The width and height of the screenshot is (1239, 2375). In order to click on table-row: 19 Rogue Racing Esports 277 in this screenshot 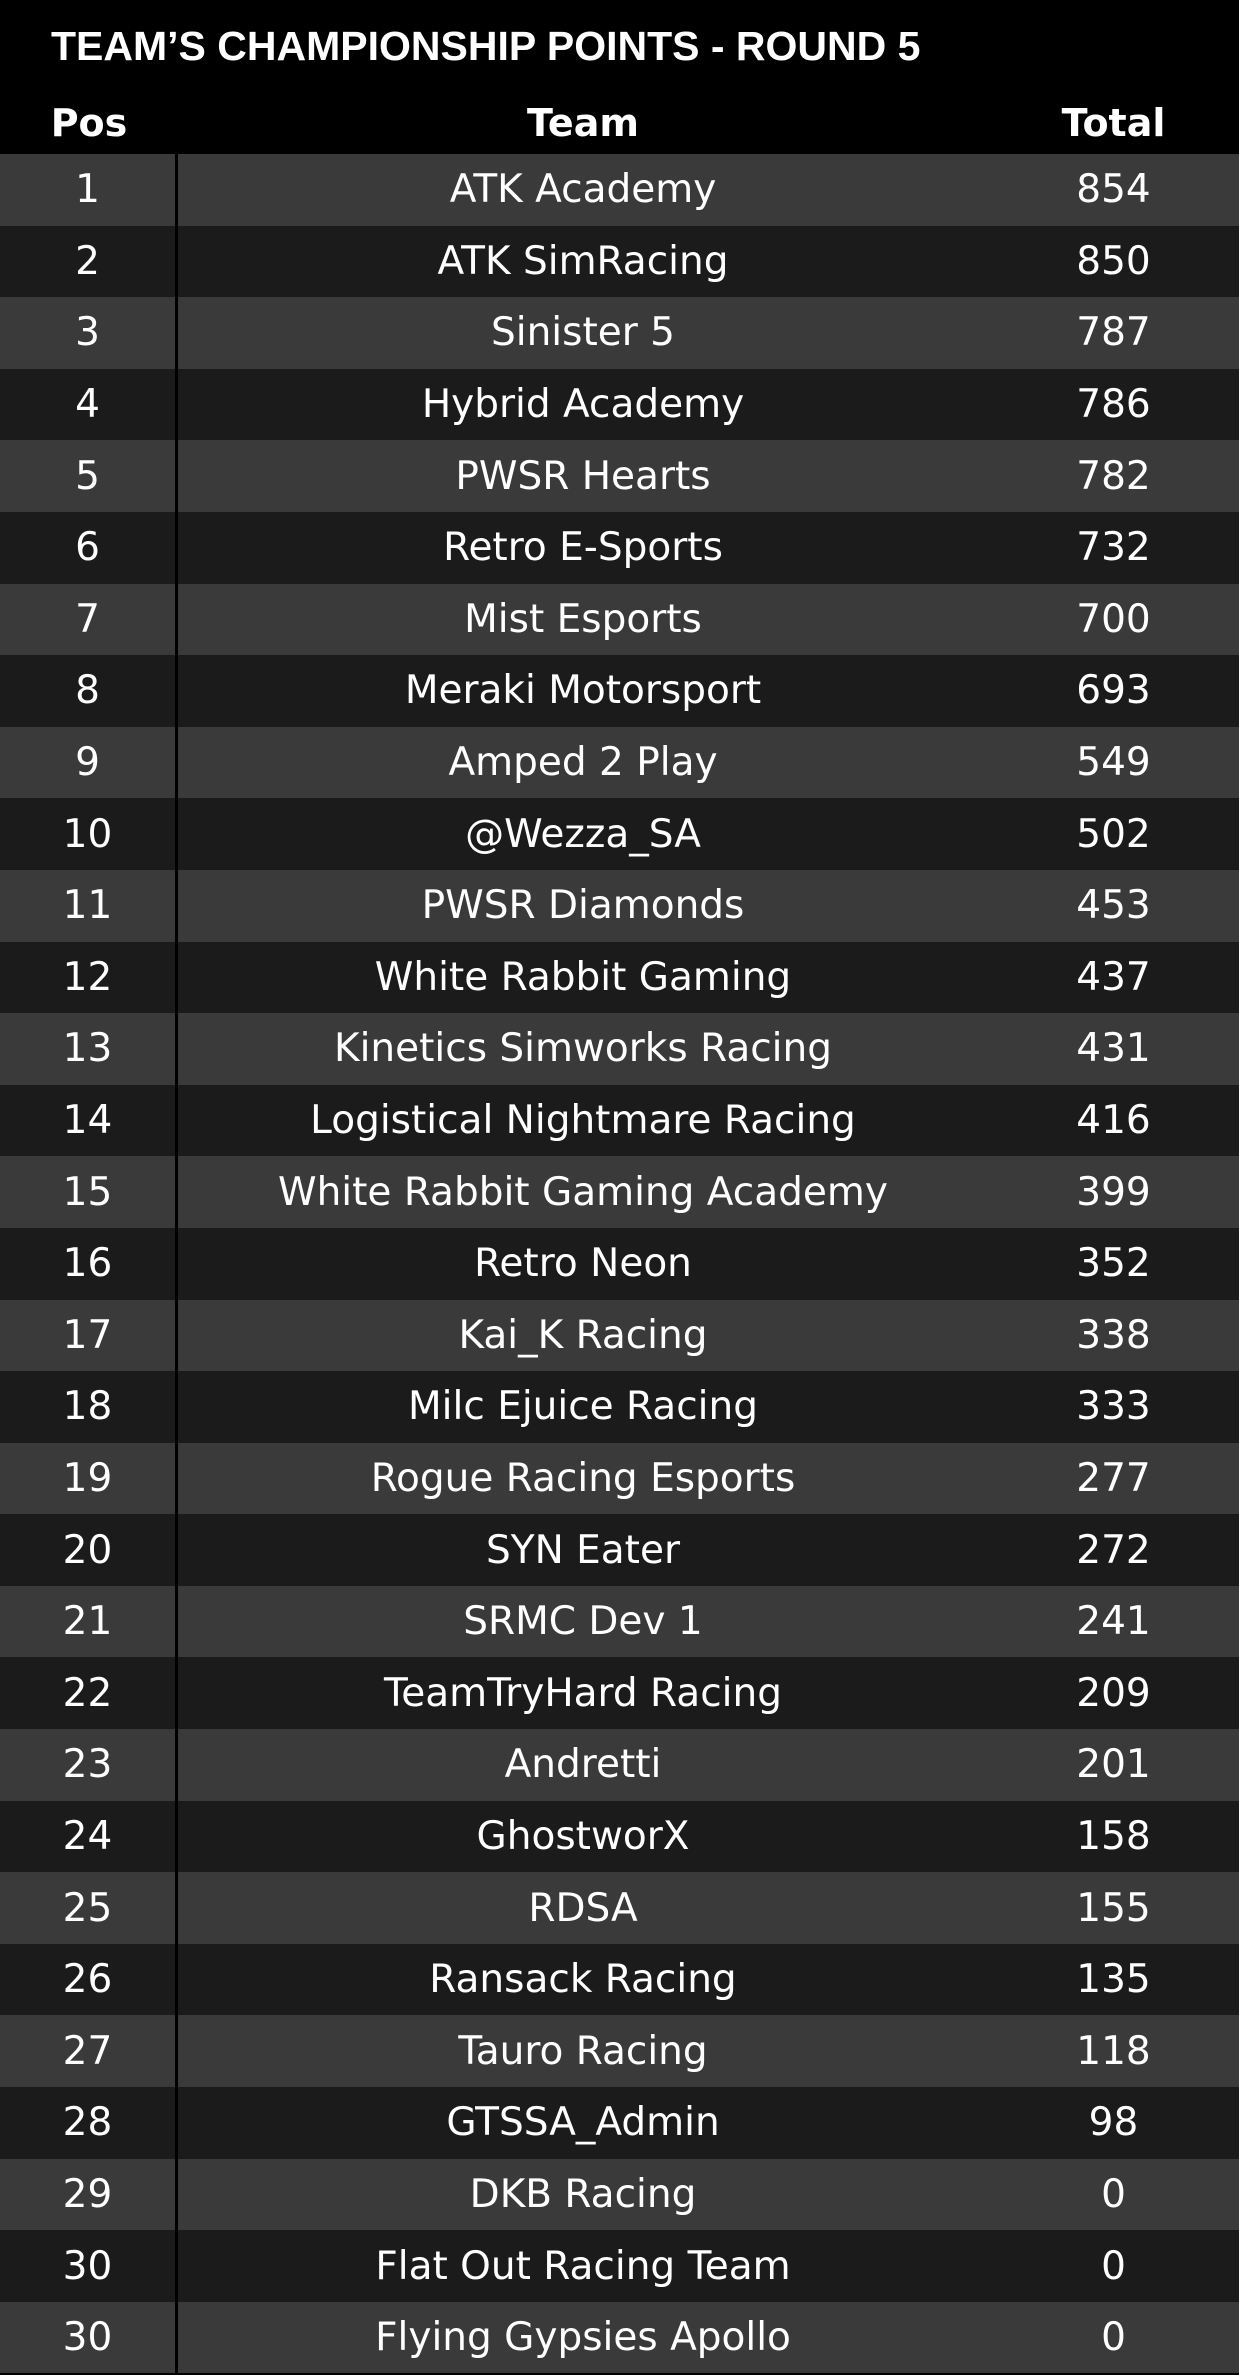, I will do `click(619, 1478)`.